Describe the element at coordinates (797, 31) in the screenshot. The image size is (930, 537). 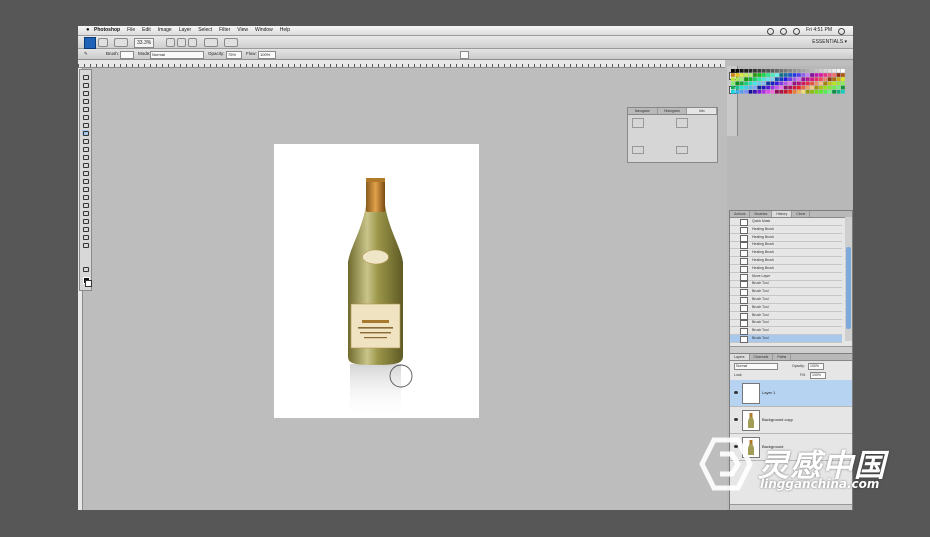
I see `volume-icon` at that location.